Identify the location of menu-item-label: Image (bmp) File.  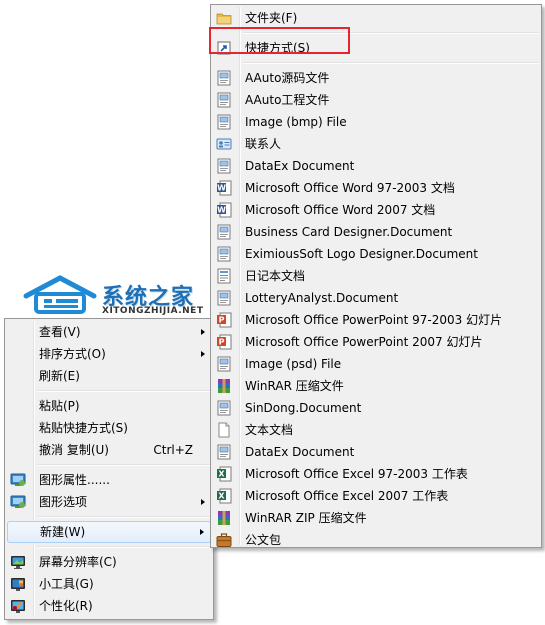
(296, 122).